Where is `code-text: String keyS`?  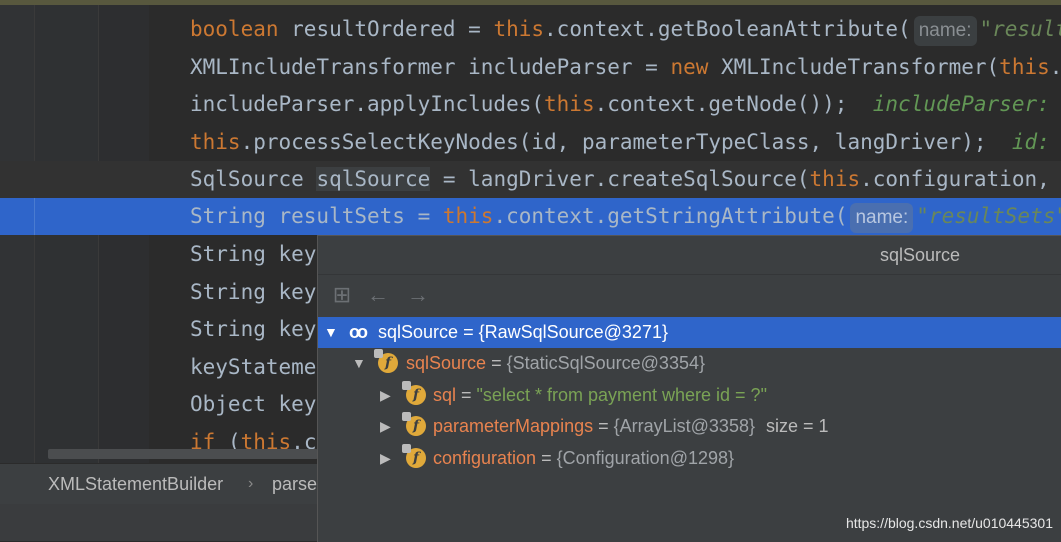 code-text: String keyS is located at coordinates (253, 329).